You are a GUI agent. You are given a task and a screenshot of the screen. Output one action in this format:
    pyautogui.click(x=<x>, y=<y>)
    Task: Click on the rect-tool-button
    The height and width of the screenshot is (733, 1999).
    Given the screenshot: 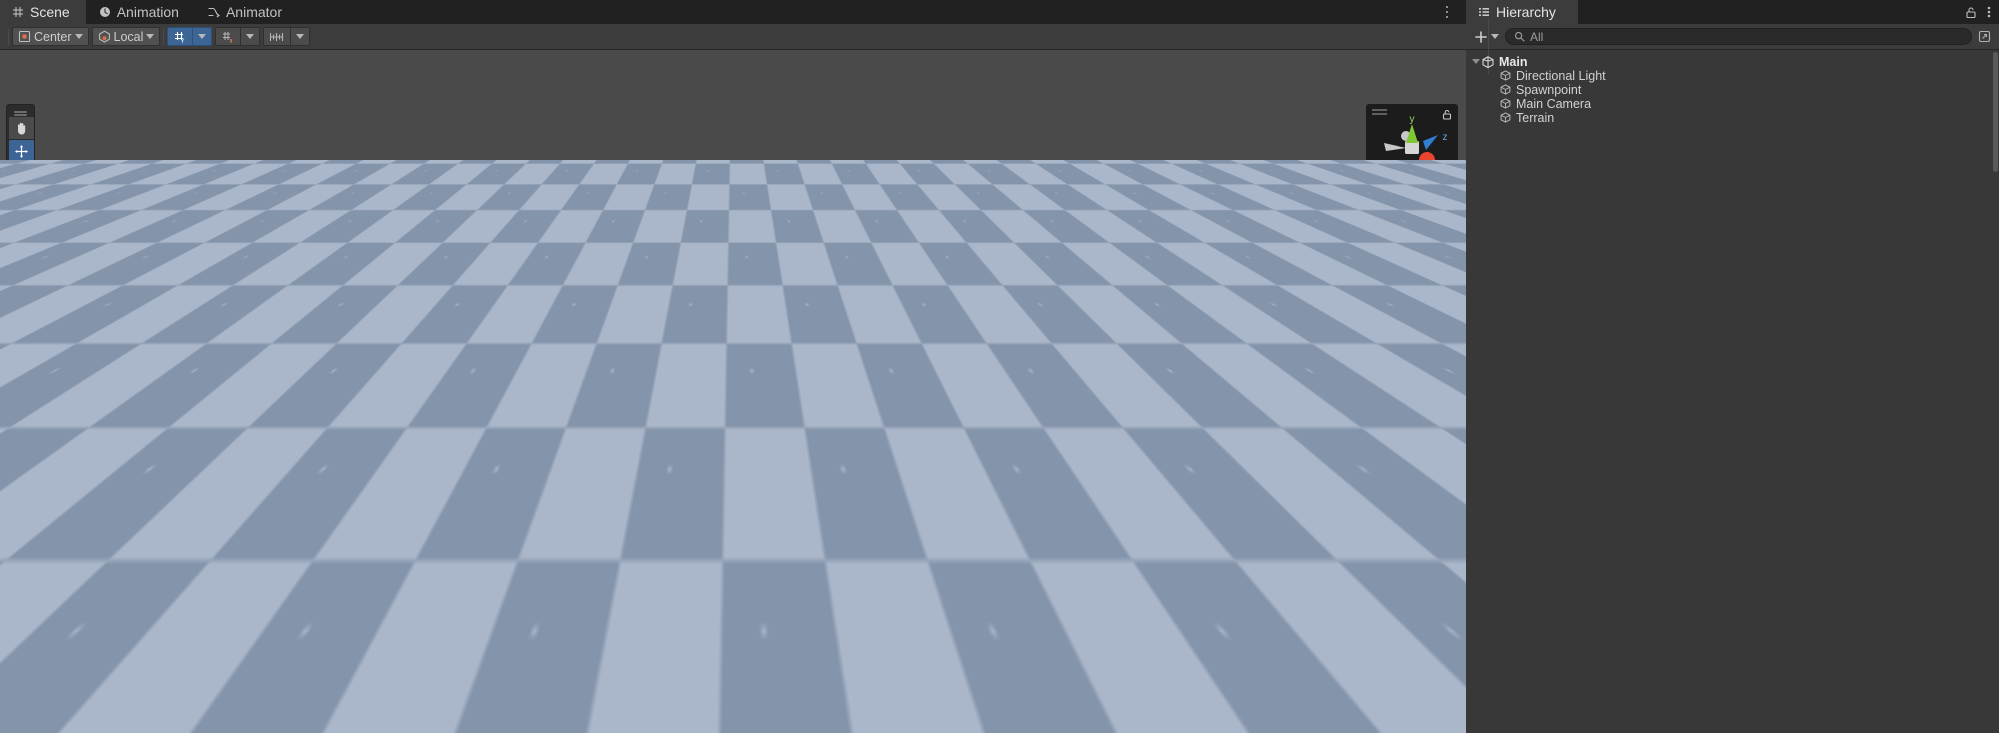 What is the action you would take?
    pyautogui.click(x=21, y=220)
    